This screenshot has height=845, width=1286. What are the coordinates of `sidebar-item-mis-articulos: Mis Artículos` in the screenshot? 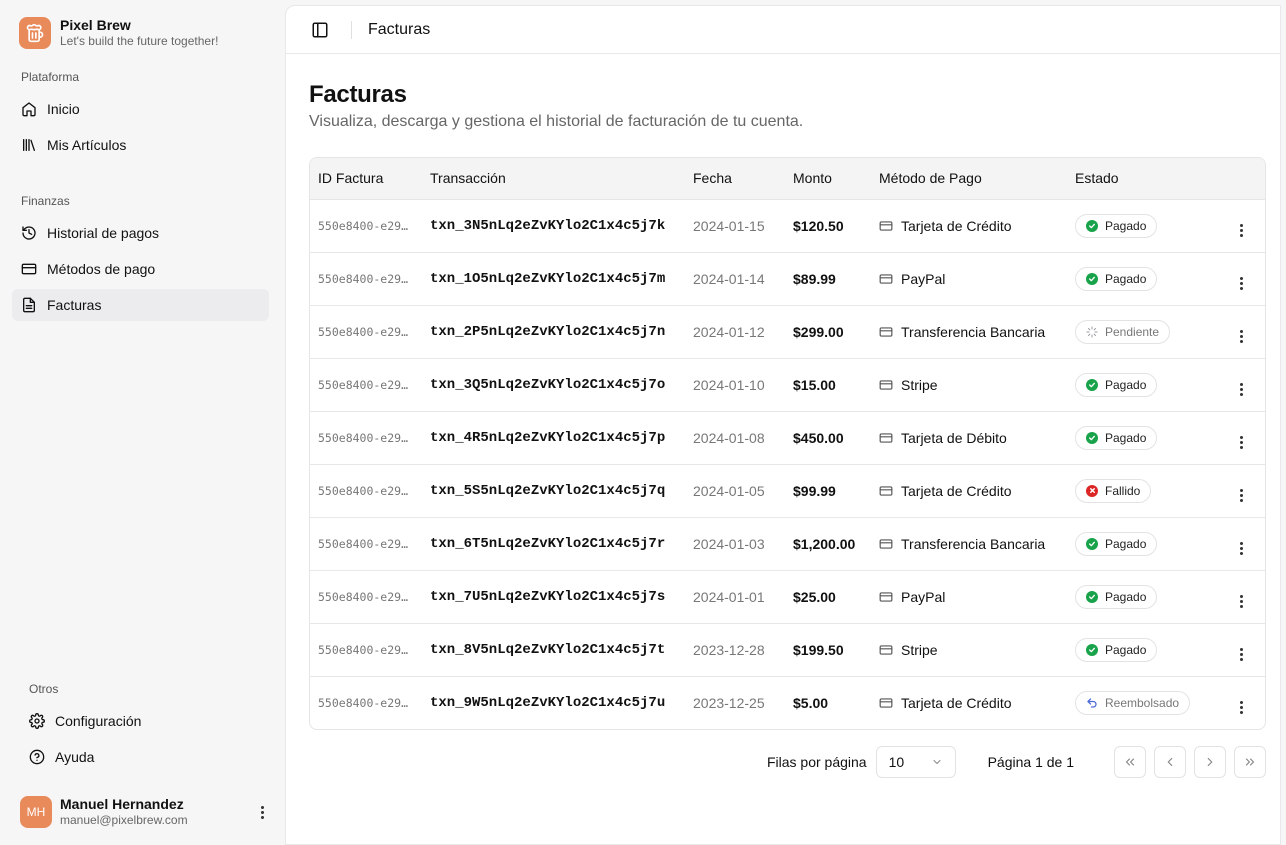 It's located at (140, 145).